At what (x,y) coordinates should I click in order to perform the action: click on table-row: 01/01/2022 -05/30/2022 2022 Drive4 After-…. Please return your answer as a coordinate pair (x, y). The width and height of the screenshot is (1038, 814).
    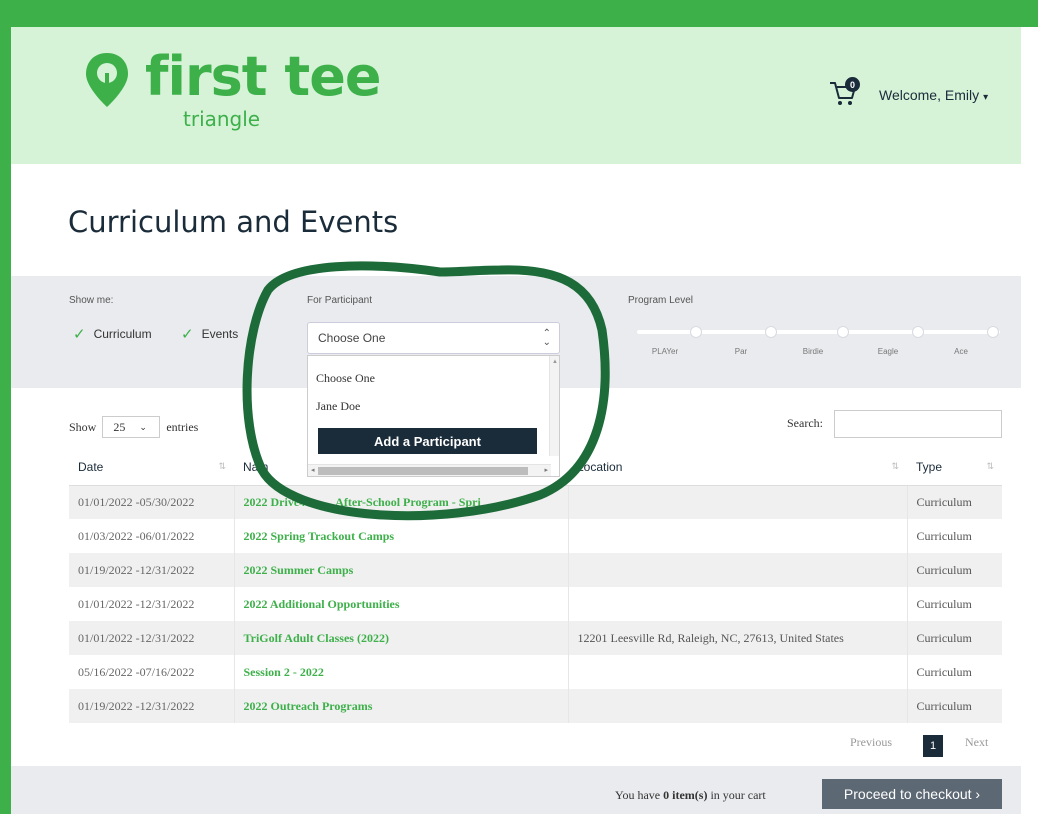
    Looking at the image, I should click on (535, 502).